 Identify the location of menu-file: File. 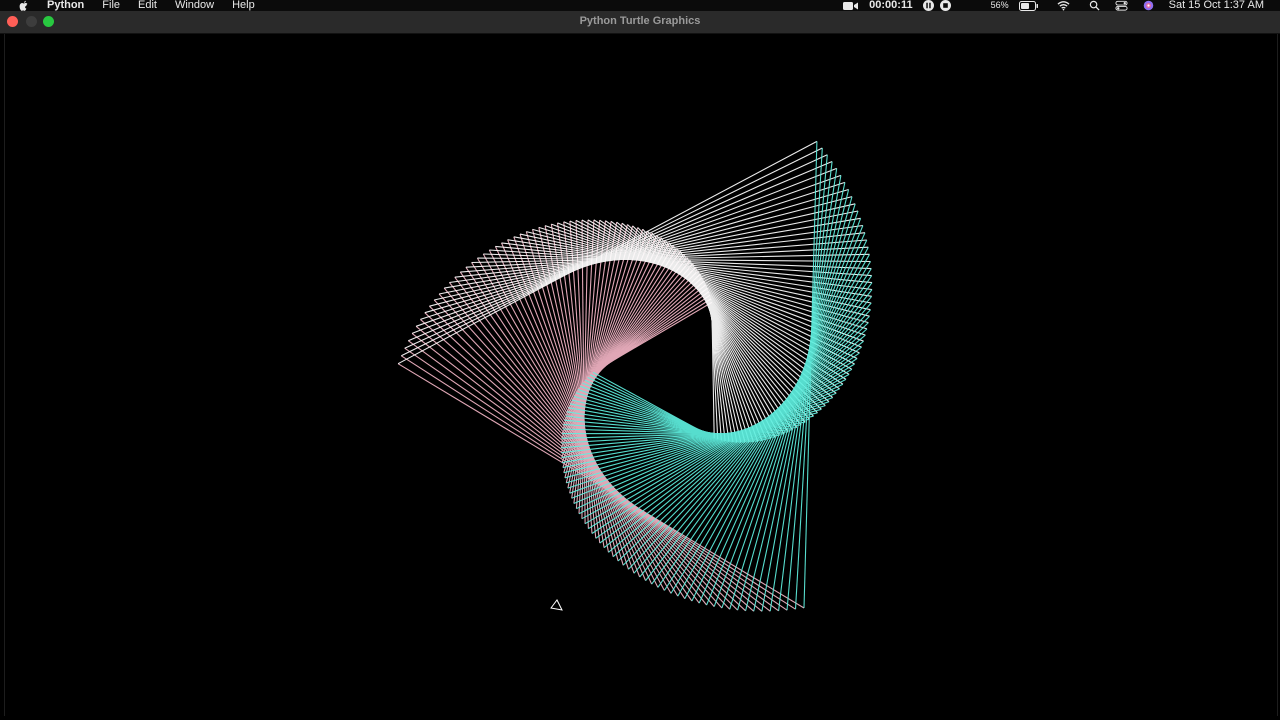
(111, 5).